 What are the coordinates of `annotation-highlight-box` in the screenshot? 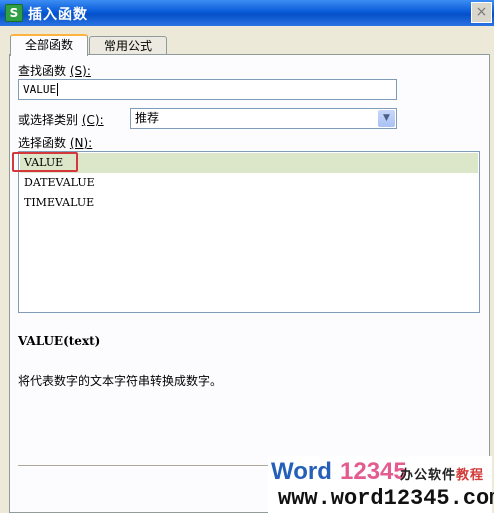 It's located at (45, 162).